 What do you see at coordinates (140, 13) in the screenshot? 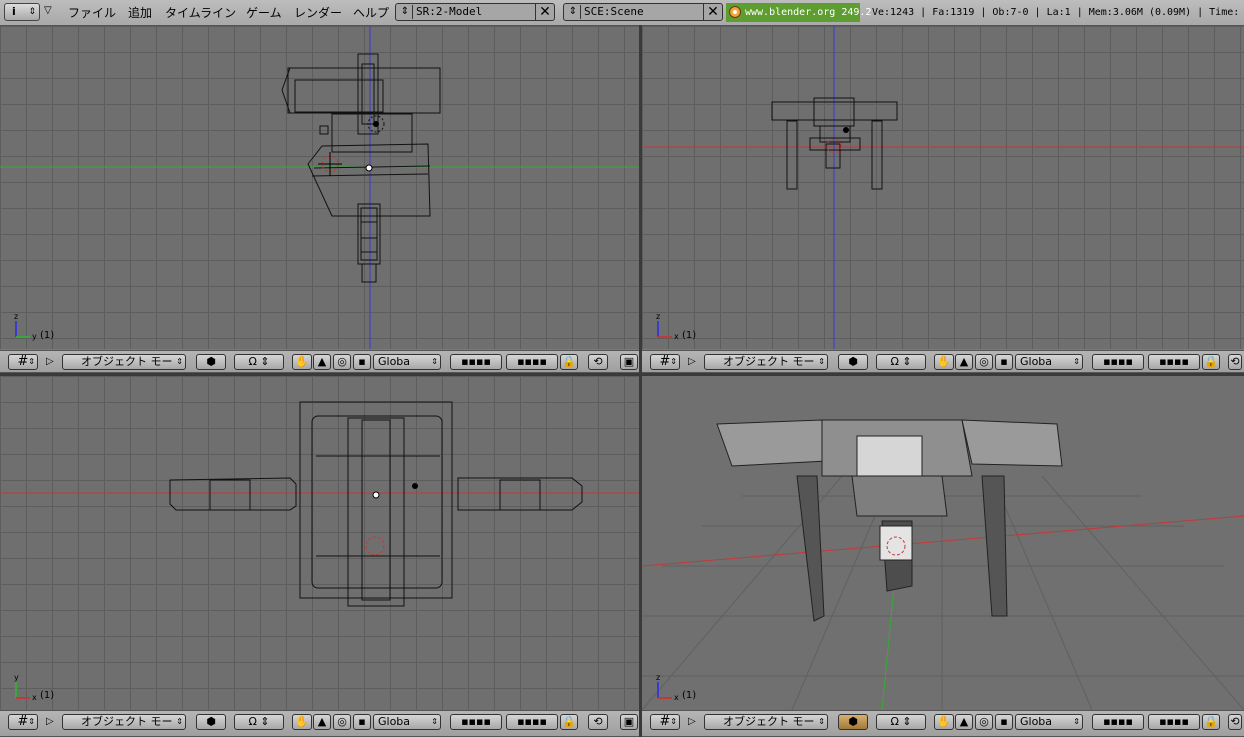
I see `menu-add: 追加` at bounding box center [140, 13].